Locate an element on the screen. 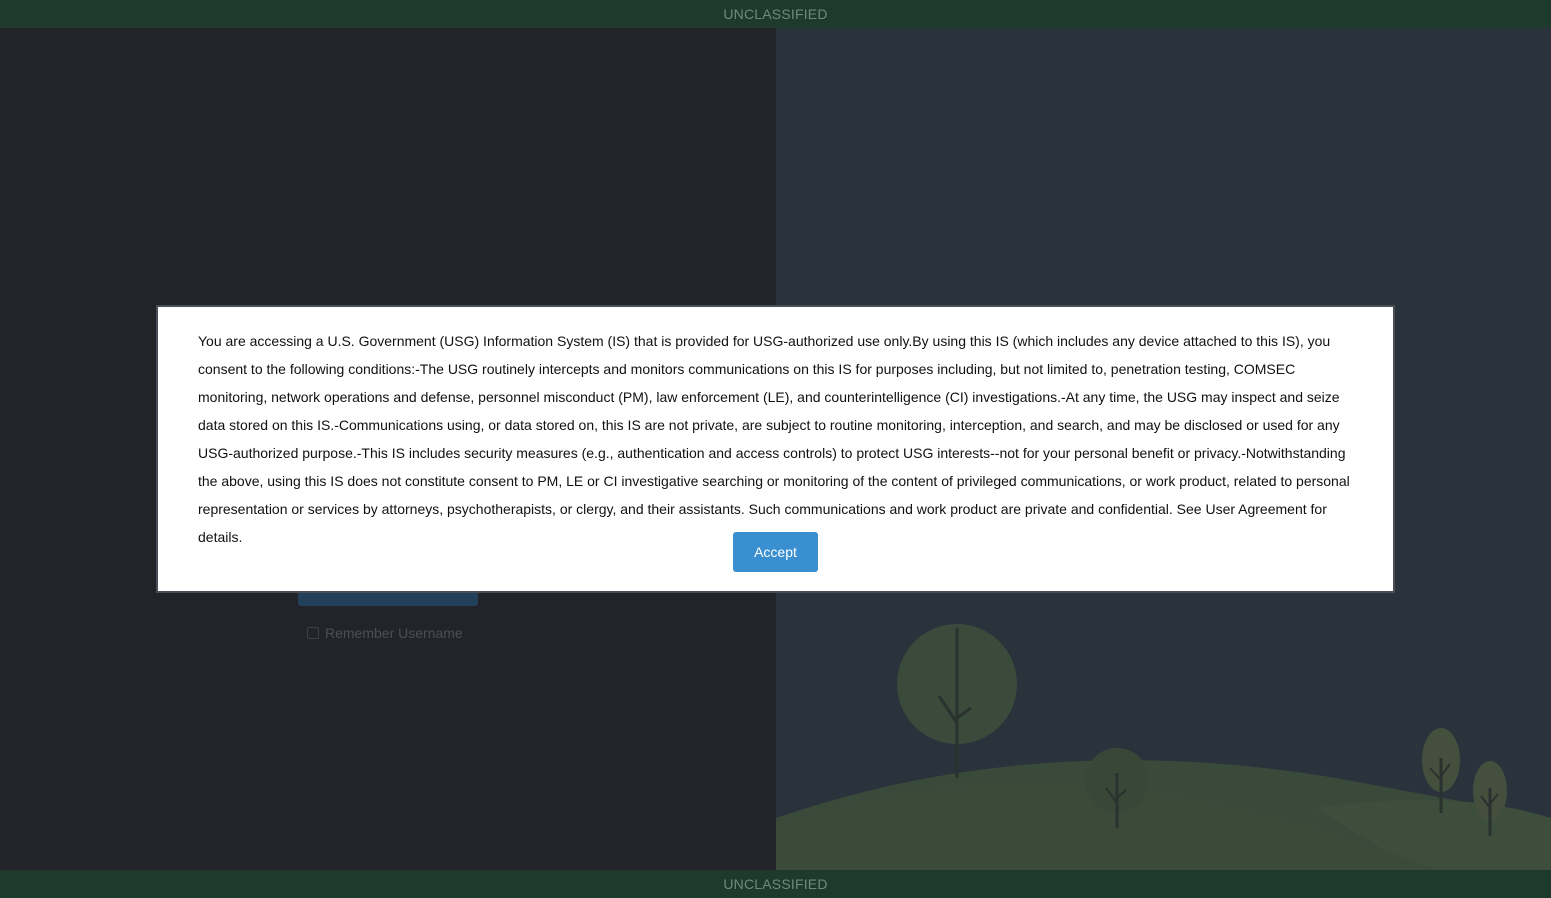 The height and width of the screenshot is (898, 1551). accept-button: Accept is located at coordinates (775, 552).